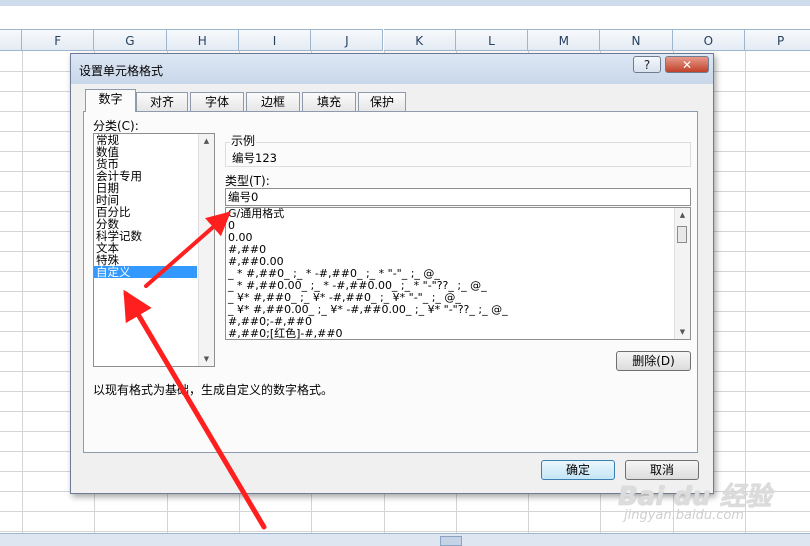  Describe the element at coordinates (275, 40) in the screenshot. I see `column-header-i: I` at that location.